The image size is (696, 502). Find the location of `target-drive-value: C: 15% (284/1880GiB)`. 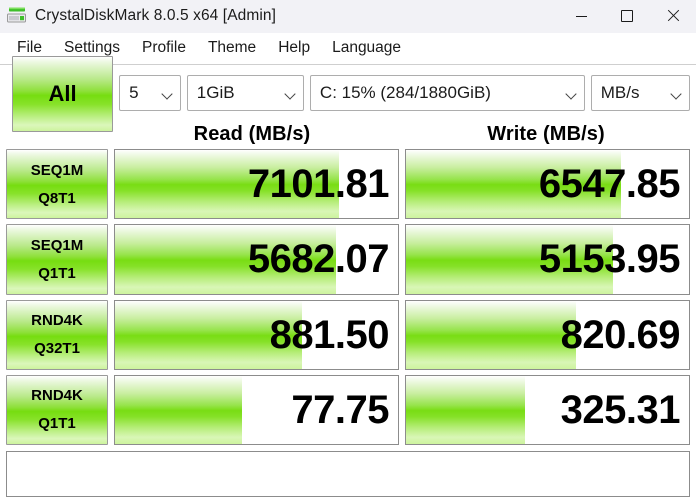

target-drive-value: C: 15% (284/1880GiB) is located at coordinates (405, 92).